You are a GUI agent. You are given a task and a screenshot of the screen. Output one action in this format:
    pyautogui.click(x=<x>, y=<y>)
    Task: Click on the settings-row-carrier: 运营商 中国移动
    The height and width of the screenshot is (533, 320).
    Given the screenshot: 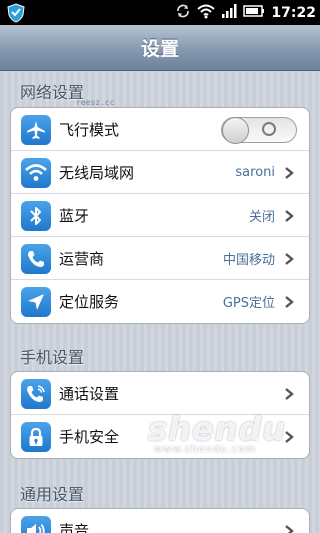 What is the action you would take?
    pyautogui.click(x=160, y=258)
    